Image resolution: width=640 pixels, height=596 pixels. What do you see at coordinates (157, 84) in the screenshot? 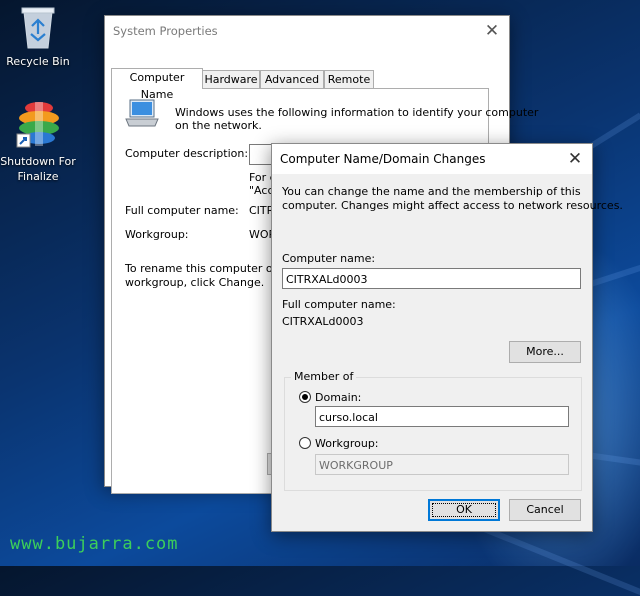
I see `tab-computer-name: Computer Name` at bounding box center [157, 84].